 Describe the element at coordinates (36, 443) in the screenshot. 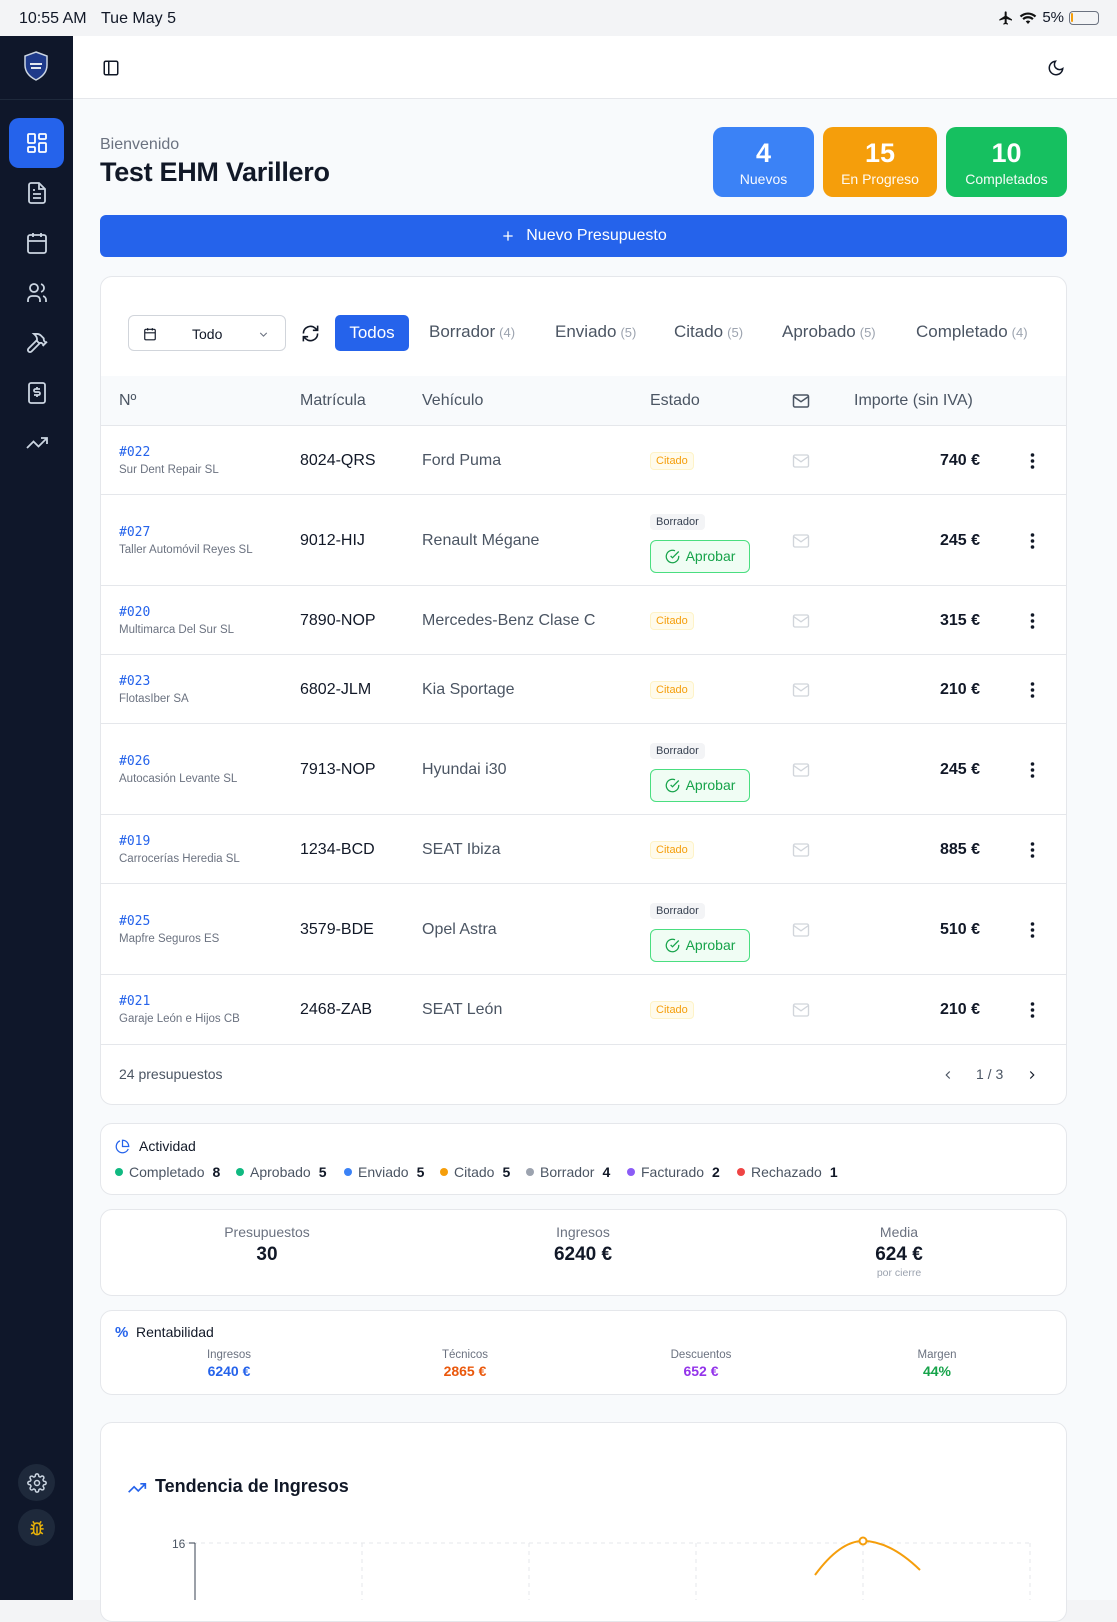

I see `nav-analytics` at that location.